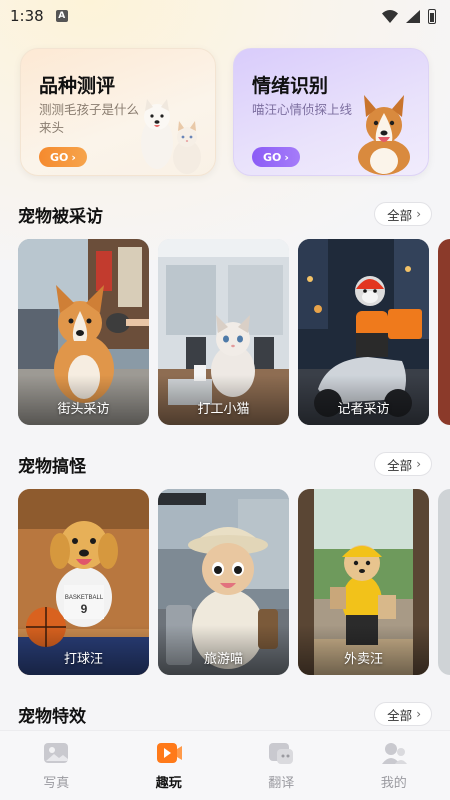  What do you see at coordinates (363, 659) in the screenshot?
I see `tile-label: 外卖汪` at bounding box center [363, 659].